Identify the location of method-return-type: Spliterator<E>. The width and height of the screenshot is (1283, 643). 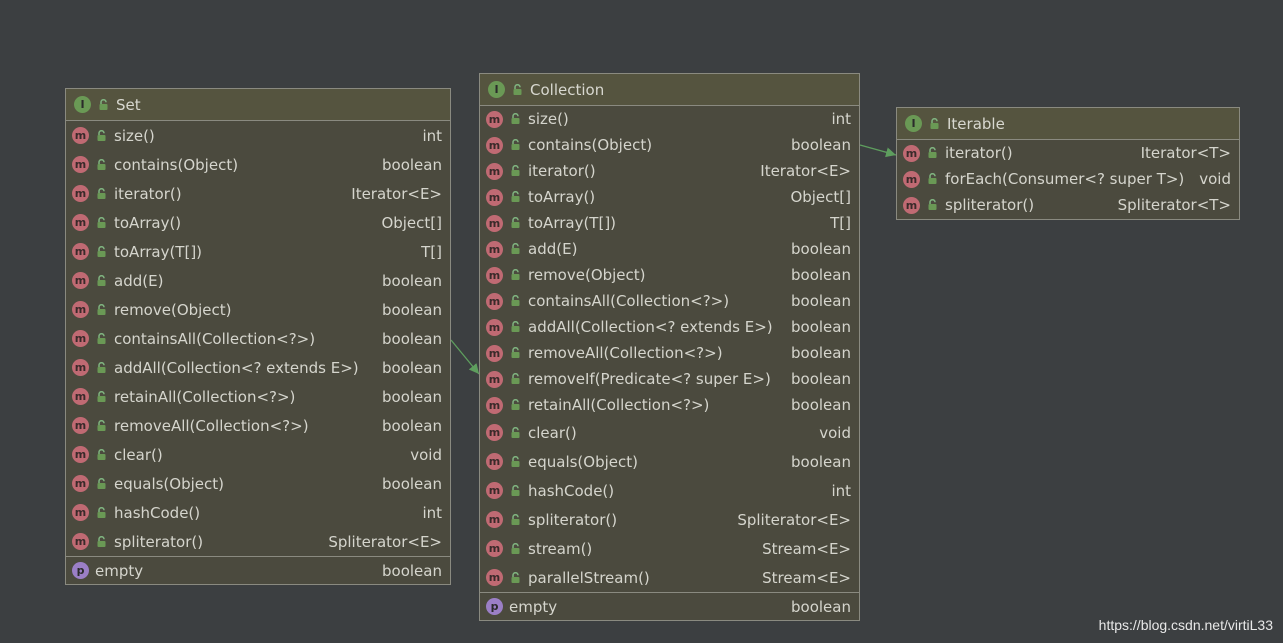
(794, 519).